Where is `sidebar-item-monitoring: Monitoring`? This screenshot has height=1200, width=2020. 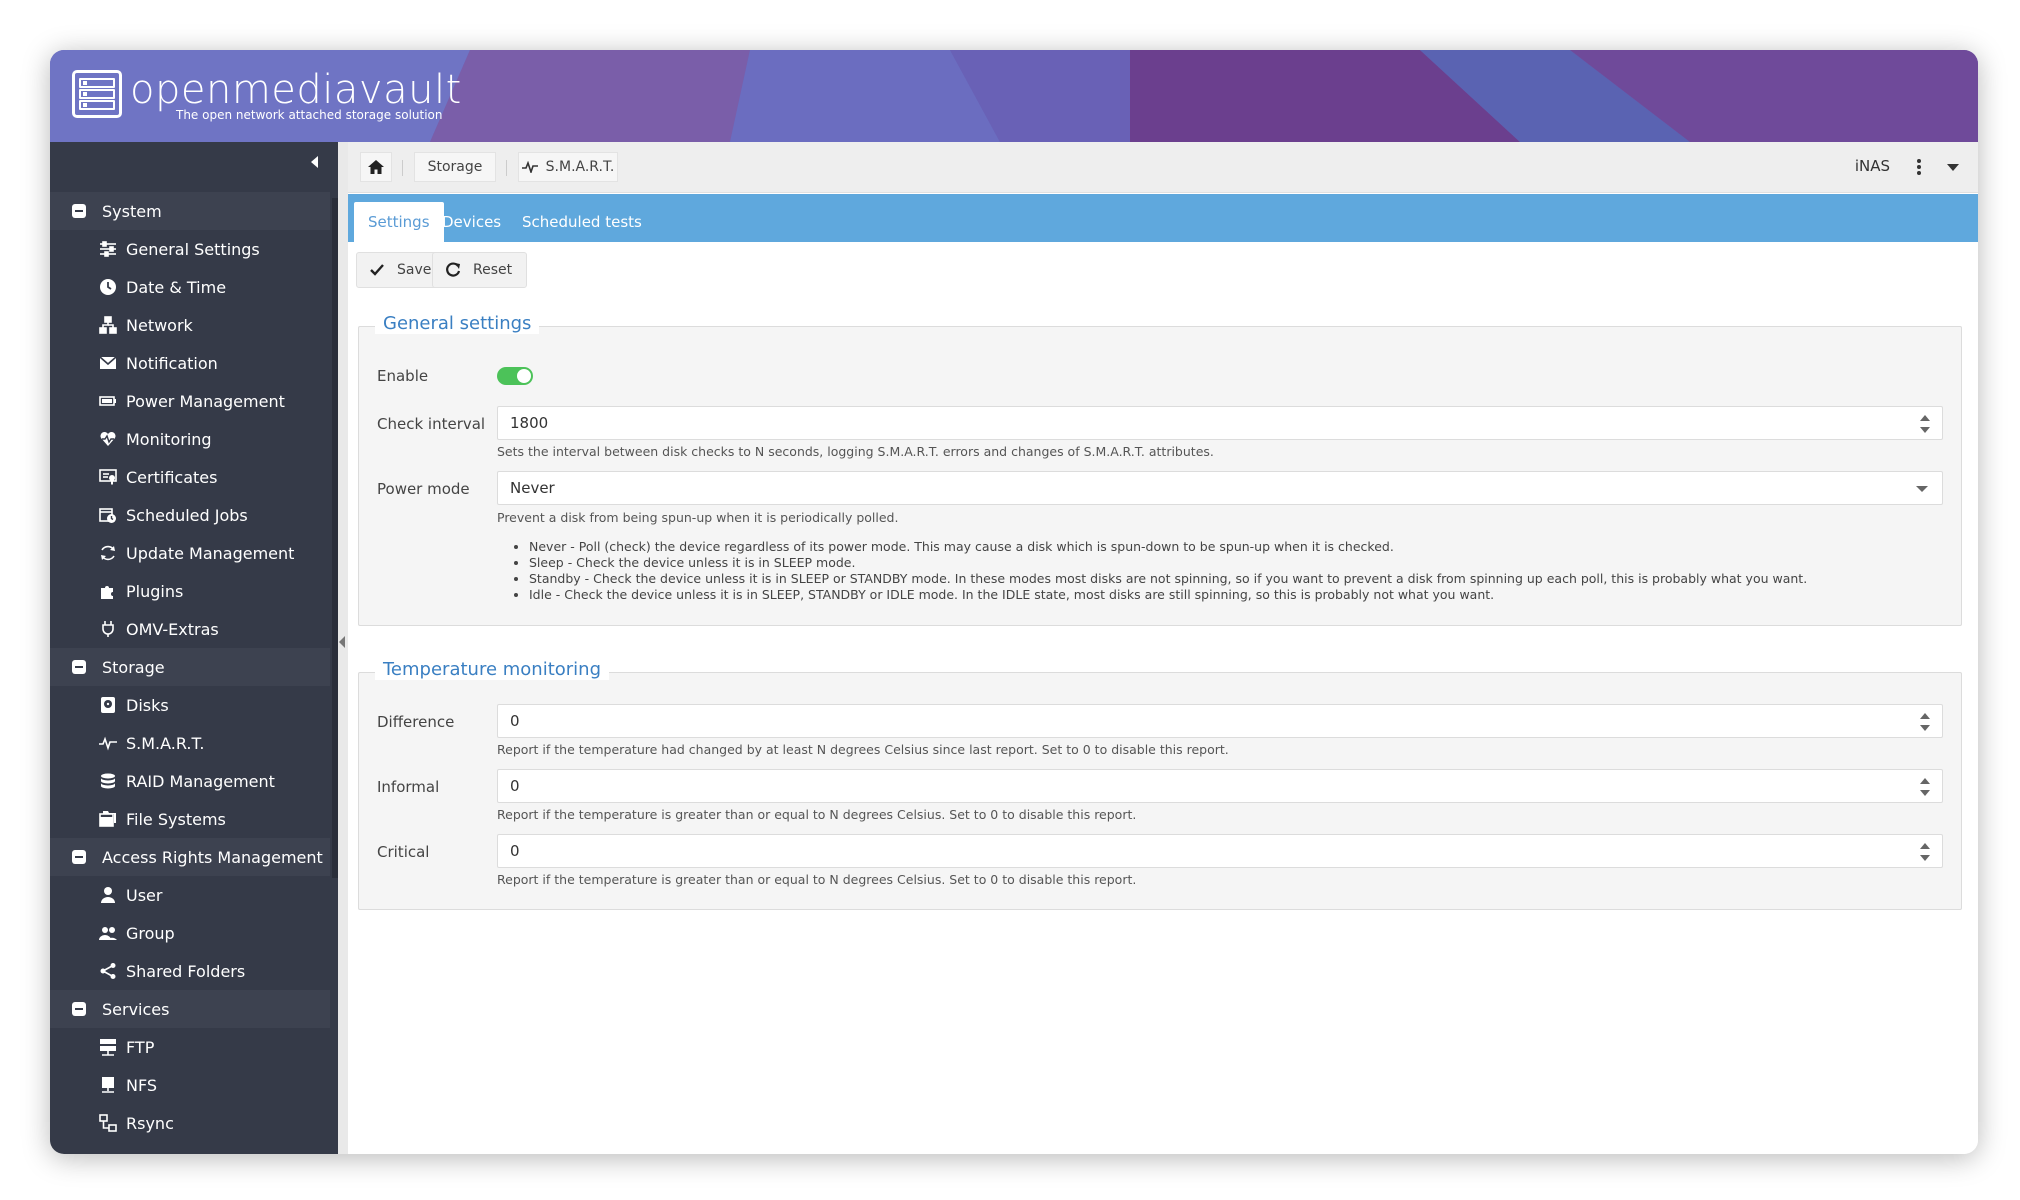 sidebar-item-monitoring: Monitoring is located at coordinates (190, 439).